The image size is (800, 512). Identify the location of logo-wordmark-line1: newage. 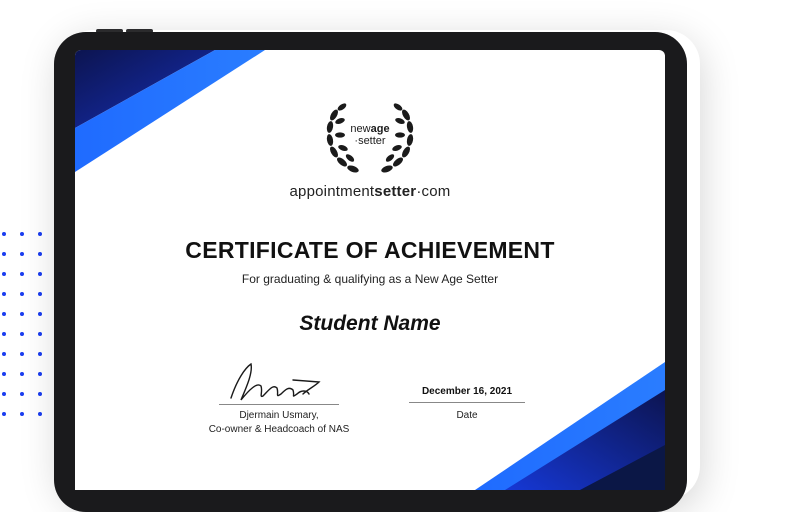
(370, 129).